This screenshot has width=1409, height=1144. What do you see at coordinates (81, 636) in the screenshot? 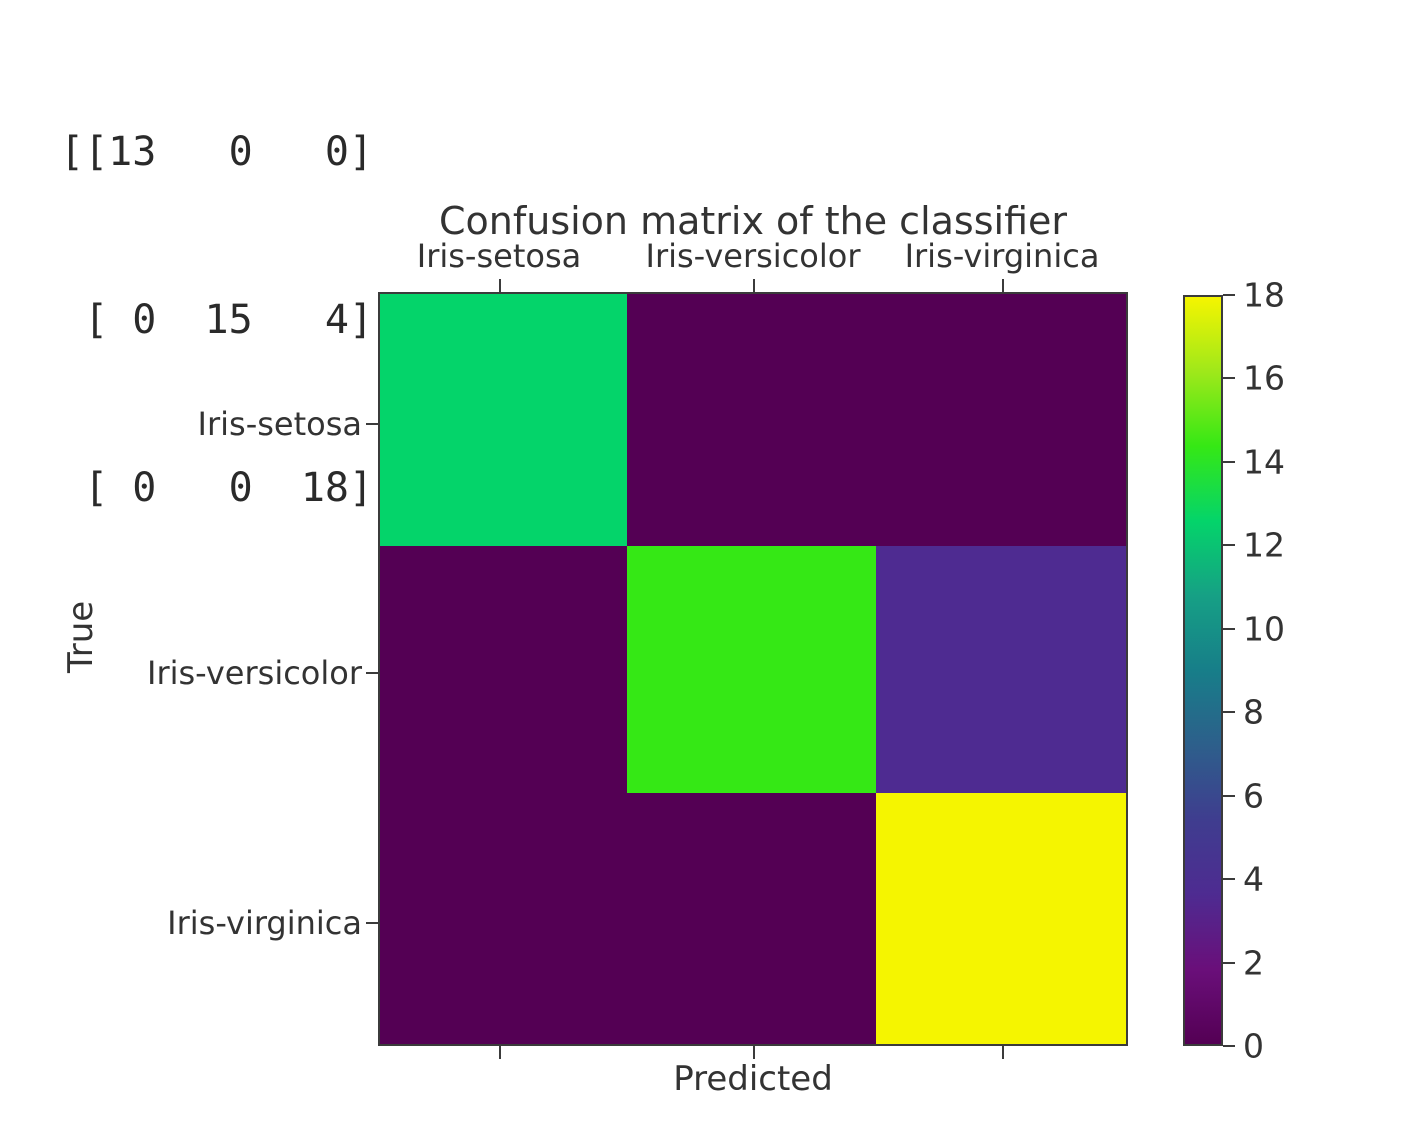
I see `y-axis-label: True` at bounding box center [81, 636].